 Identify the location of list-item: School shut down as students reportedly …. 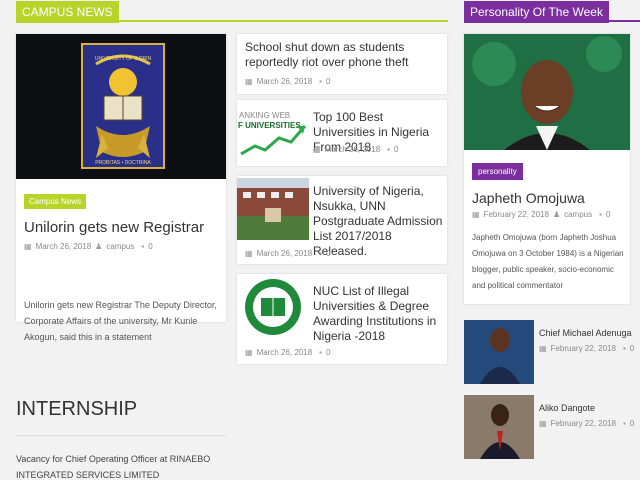
(342, 64).